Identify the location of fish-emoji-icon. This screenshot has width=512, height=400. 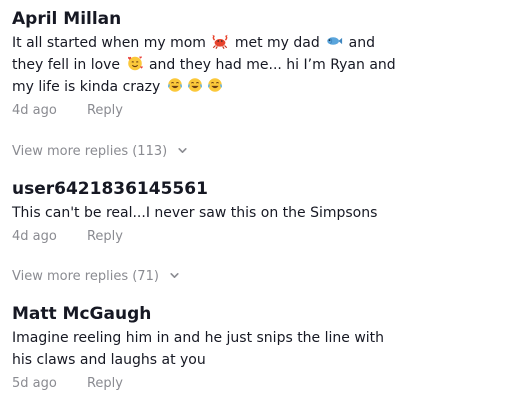
(335, 41).